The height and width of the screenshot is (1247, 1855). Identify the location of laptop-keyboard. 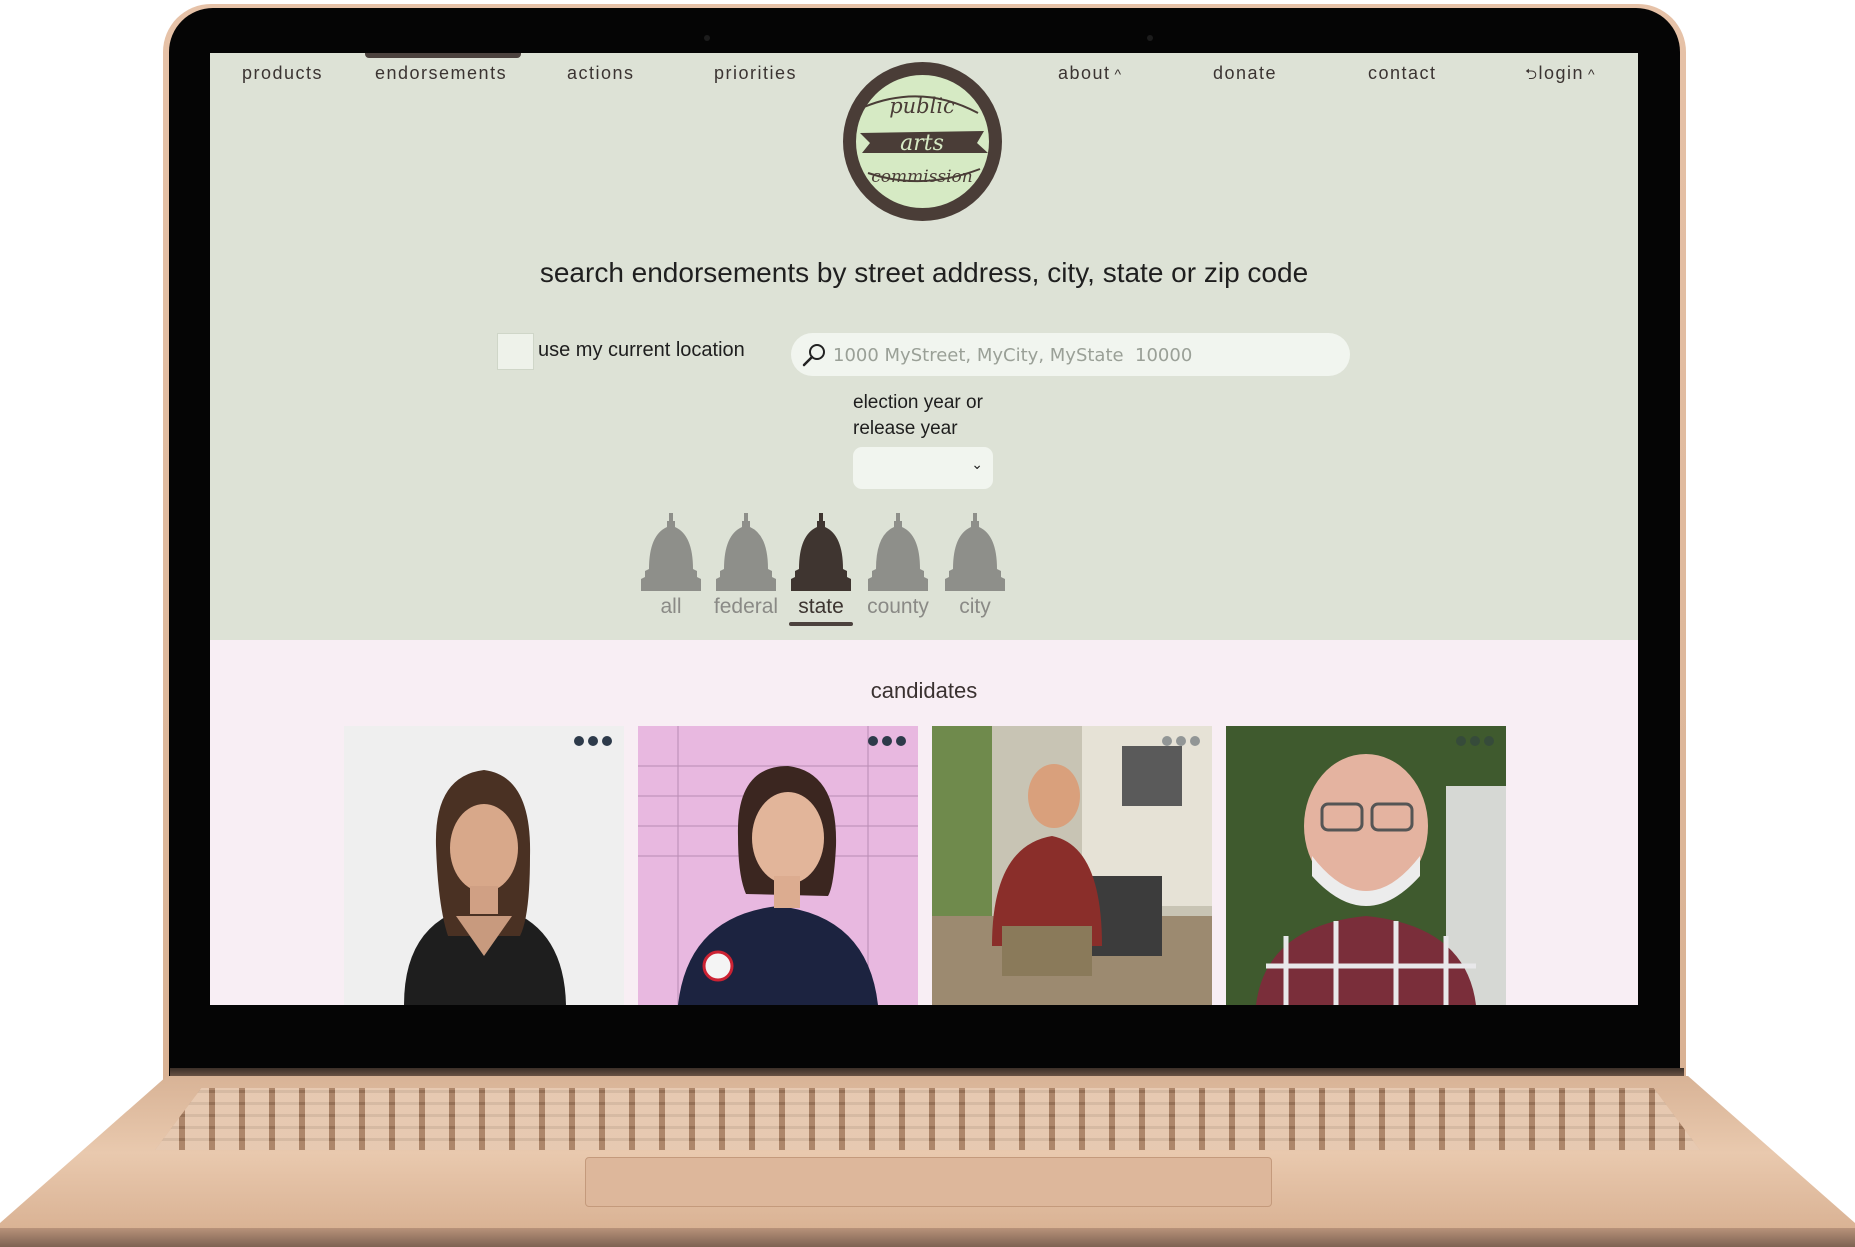
(927, 1119).